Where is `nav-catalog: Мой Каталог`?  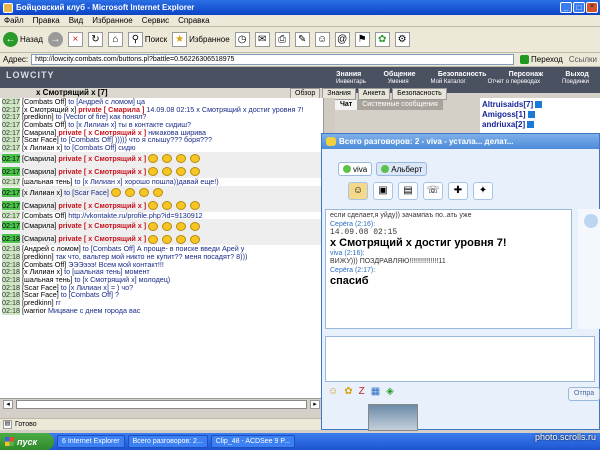
nav-catalog: Мой Каталог is located at coordinates (448, 82).